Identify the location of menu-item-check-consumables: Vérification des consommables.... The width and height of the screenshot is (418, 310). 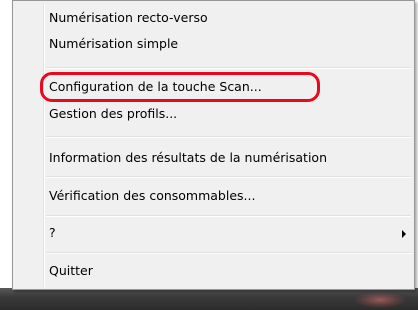
(213, 196).